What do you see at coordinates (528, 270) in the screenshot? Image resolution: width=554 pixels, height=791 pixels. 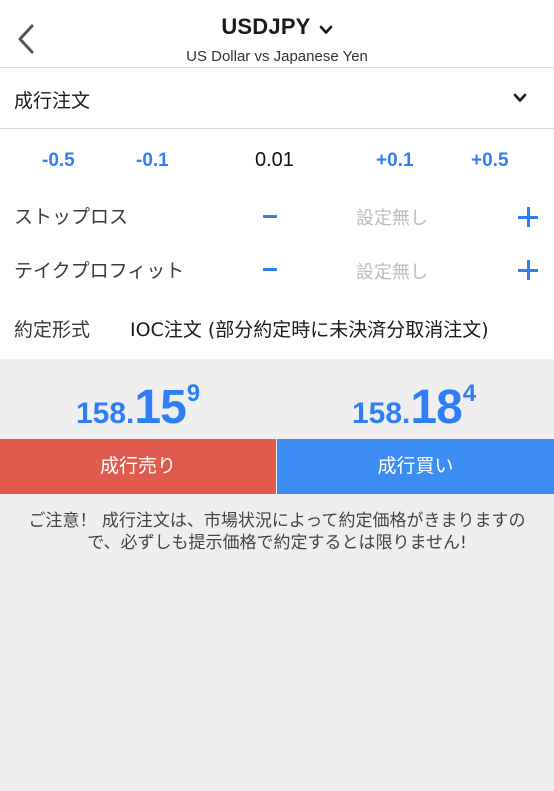 I see `take-profit-plus-icon` at bounding box center [528, 270].